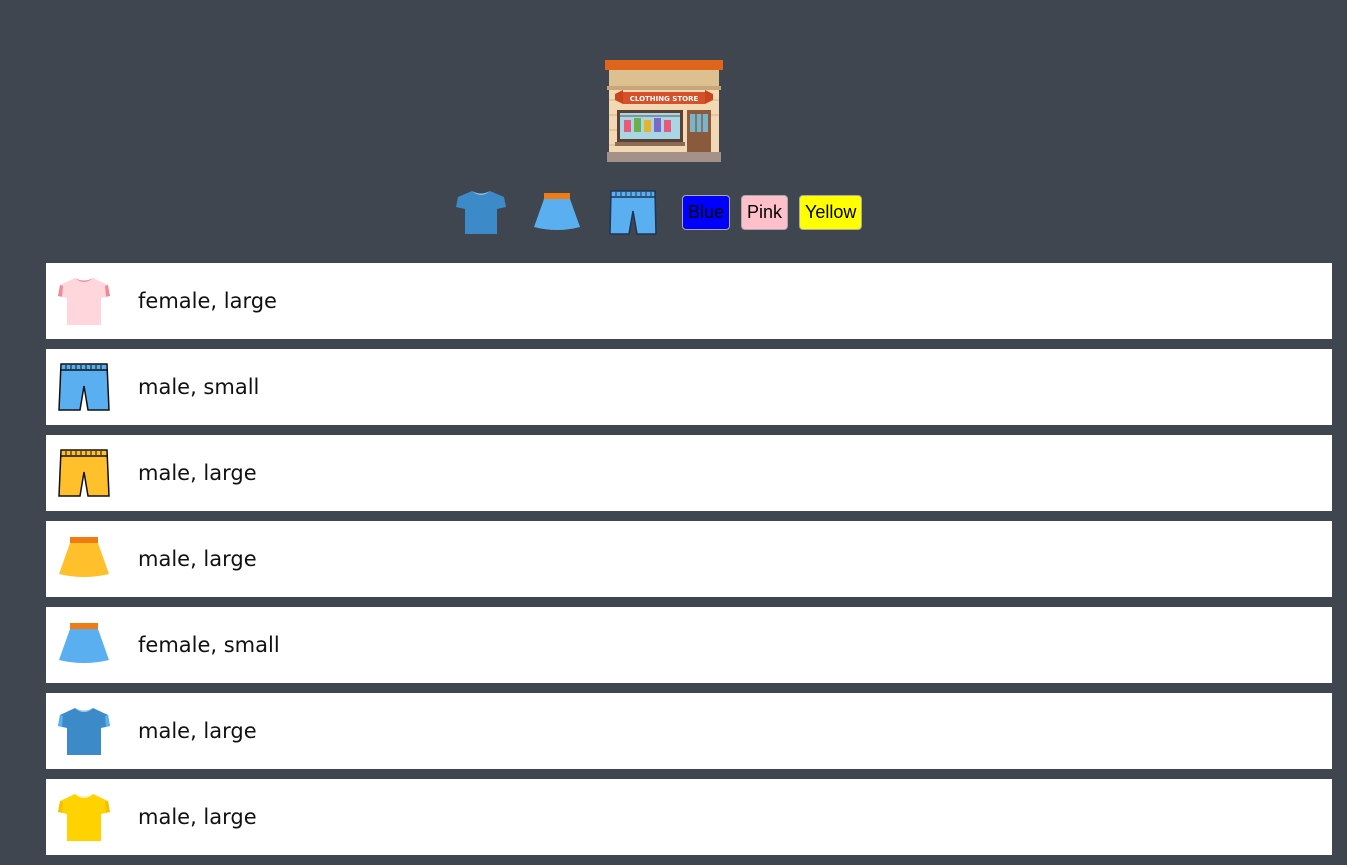 This screenshot has height=865, width=1347. What do you see at coordinates (664, 99) in the screenshot?
I see `store-sign-text: CLOTHING STORE` at bounding box center [664, 99].